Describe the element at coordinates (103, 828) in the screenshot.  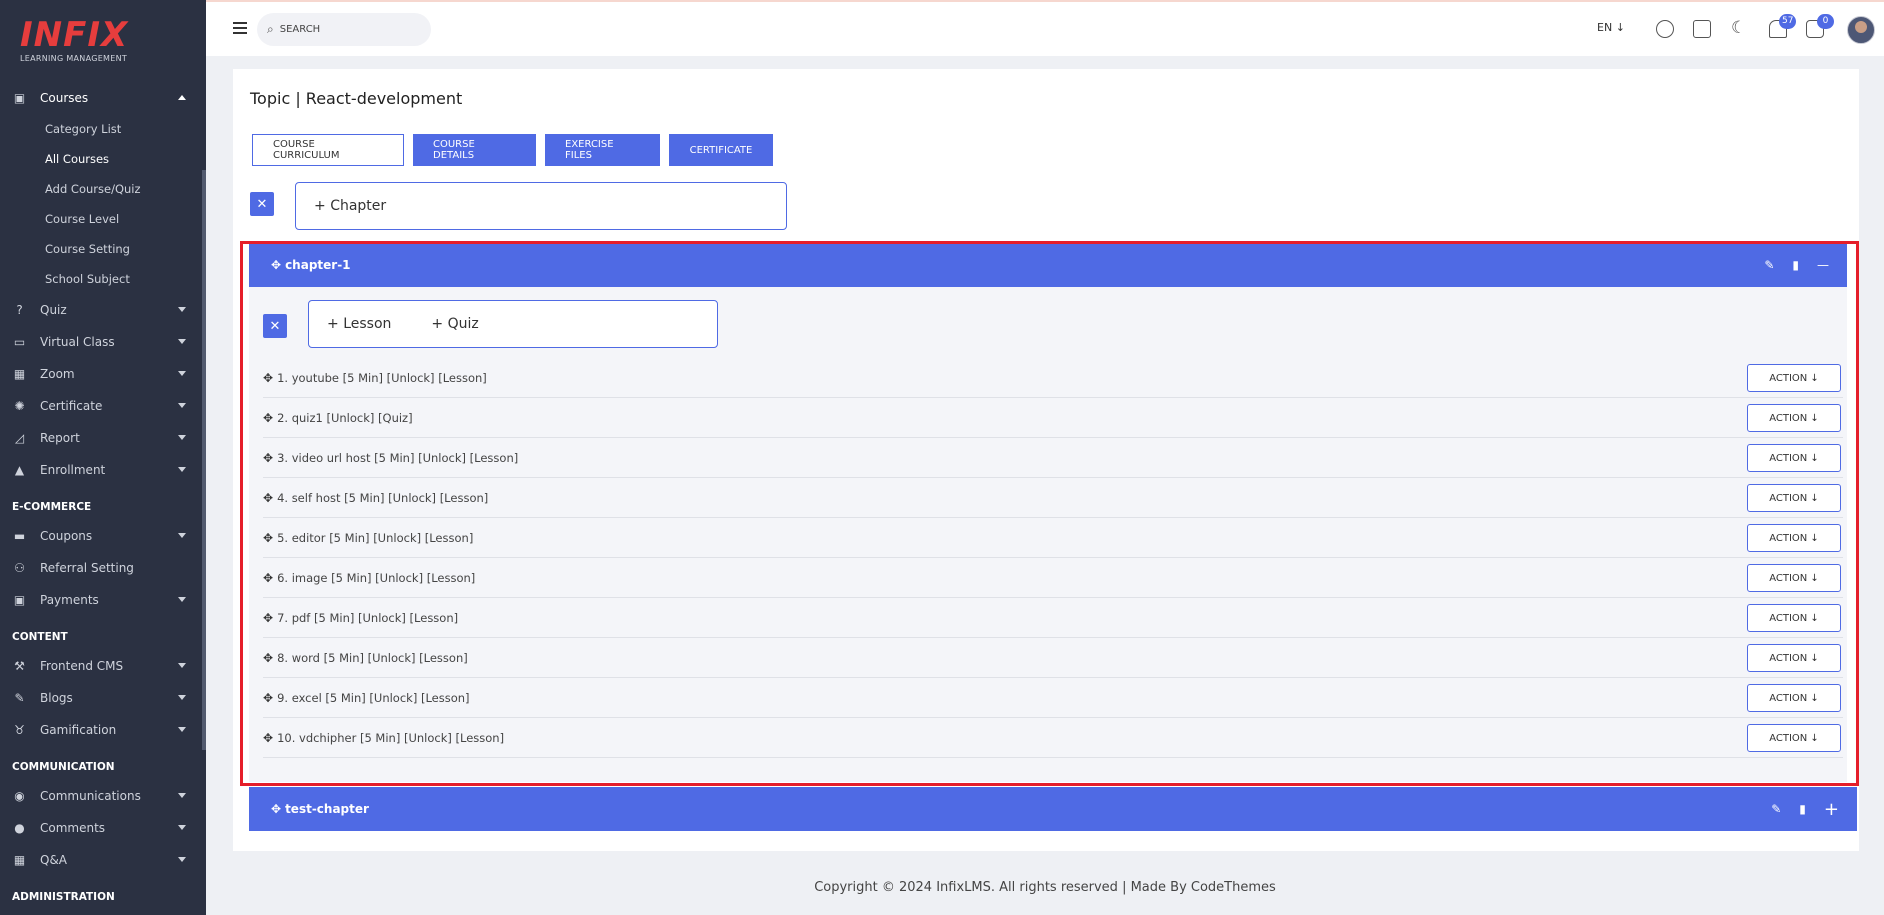
I see `sidebar-item-comments: ● Comments` at that location.